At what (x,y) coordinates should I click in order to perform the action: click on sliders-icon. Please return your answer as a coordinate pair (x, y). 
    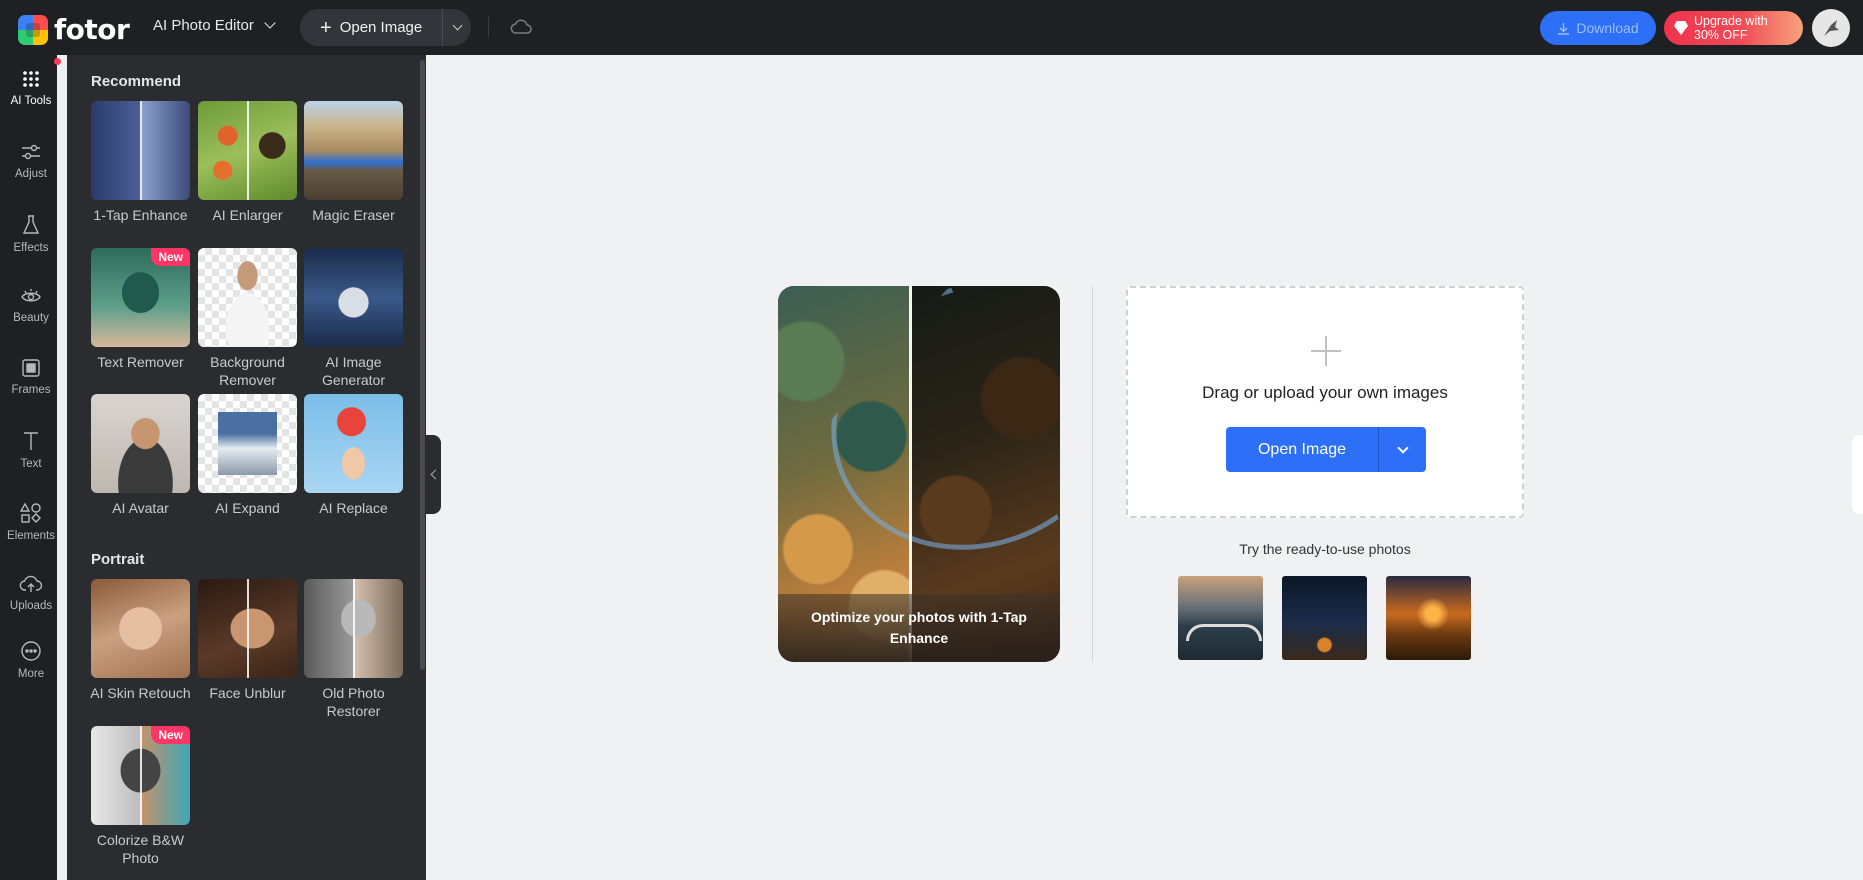
    Looking at the image, I should click on (31, 152).